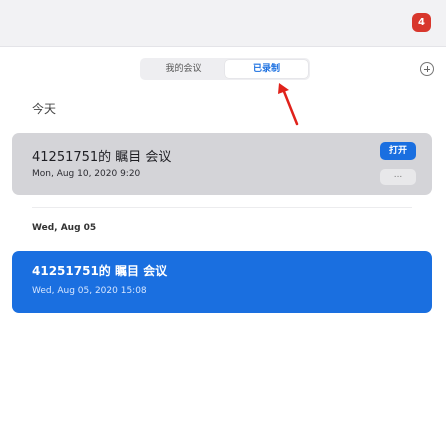  Describe the element at coordinates (398, 151) in the screenshot. I see `open-button: 打开` at that location.